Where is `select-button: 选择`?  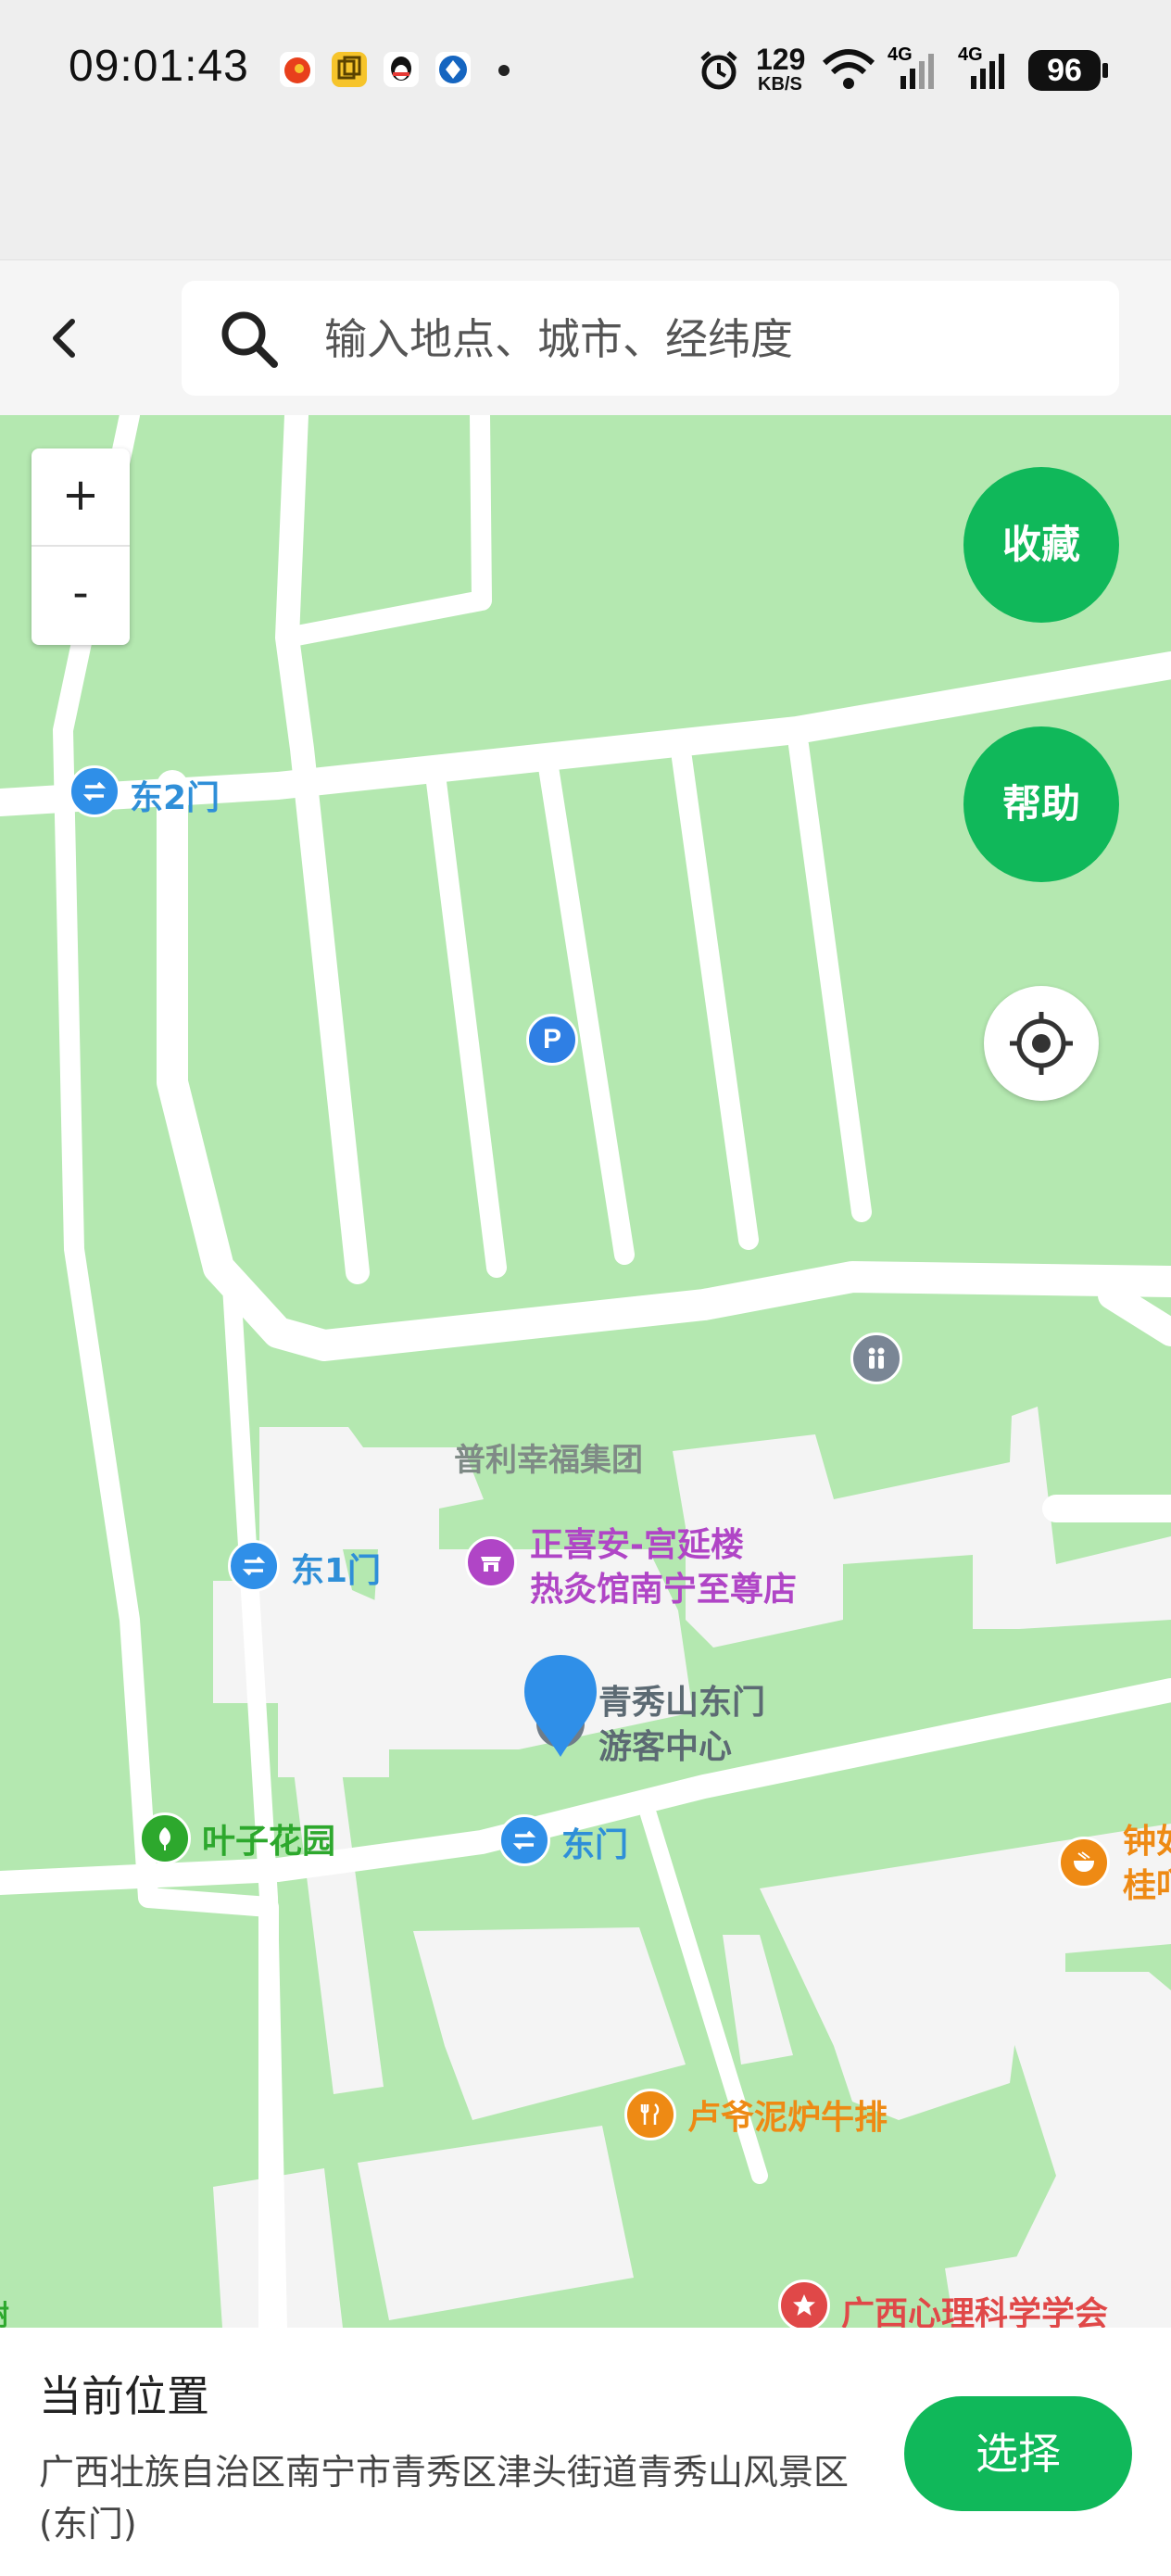 select-button: 选择 is located at coordinates (1018, 2453).